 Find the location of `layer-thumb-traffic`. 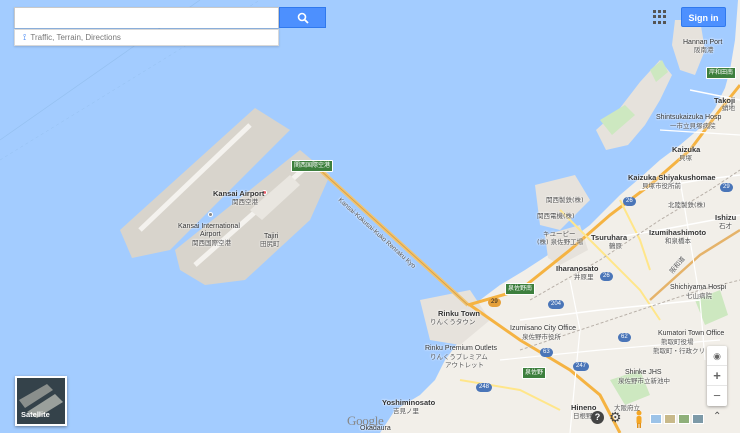

layer-thumb-traffic is located at coordinates (656, 419).